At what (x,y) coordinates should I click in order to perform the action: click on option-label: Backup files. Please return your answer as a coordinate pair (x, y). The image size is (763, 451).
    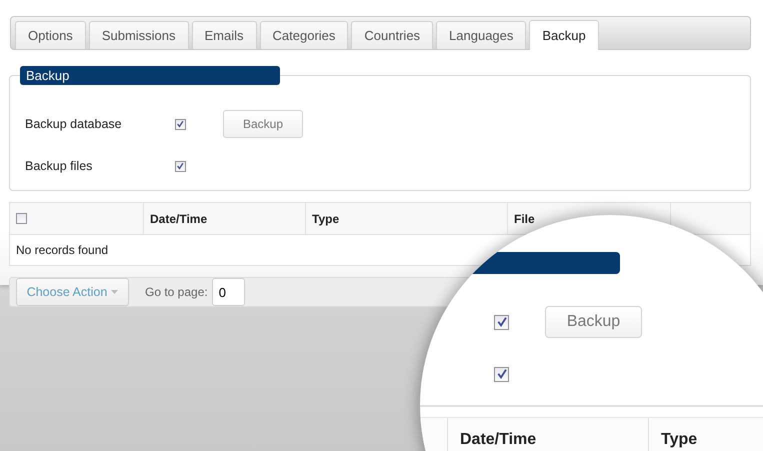
    Looking at the image, I should click on (59, 166).